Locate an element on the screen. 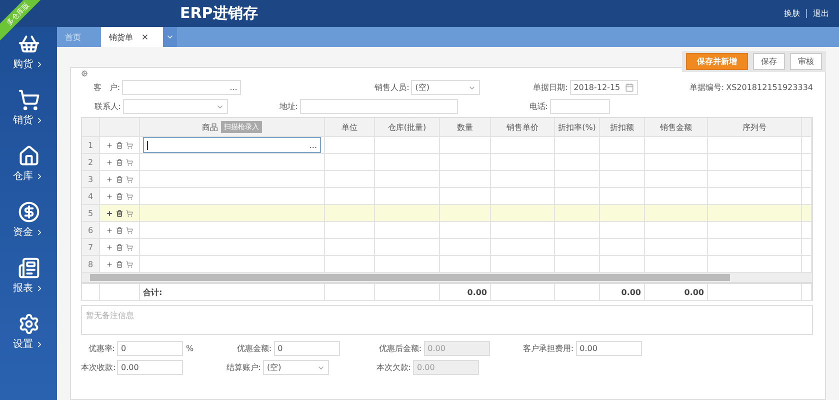 The height and width of the screenshot is (400, 839). field-label: 客 户: is located at coordinates (106, 87).